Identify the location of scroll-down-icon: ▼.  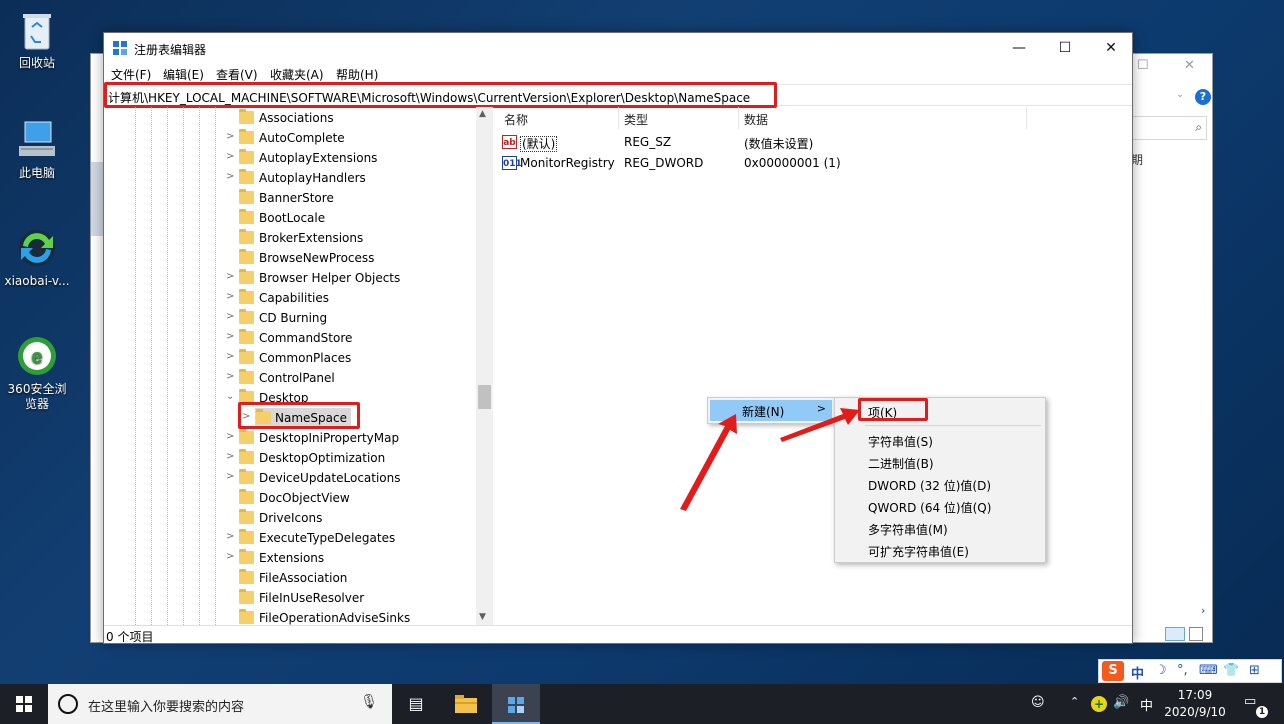
(482, 617).